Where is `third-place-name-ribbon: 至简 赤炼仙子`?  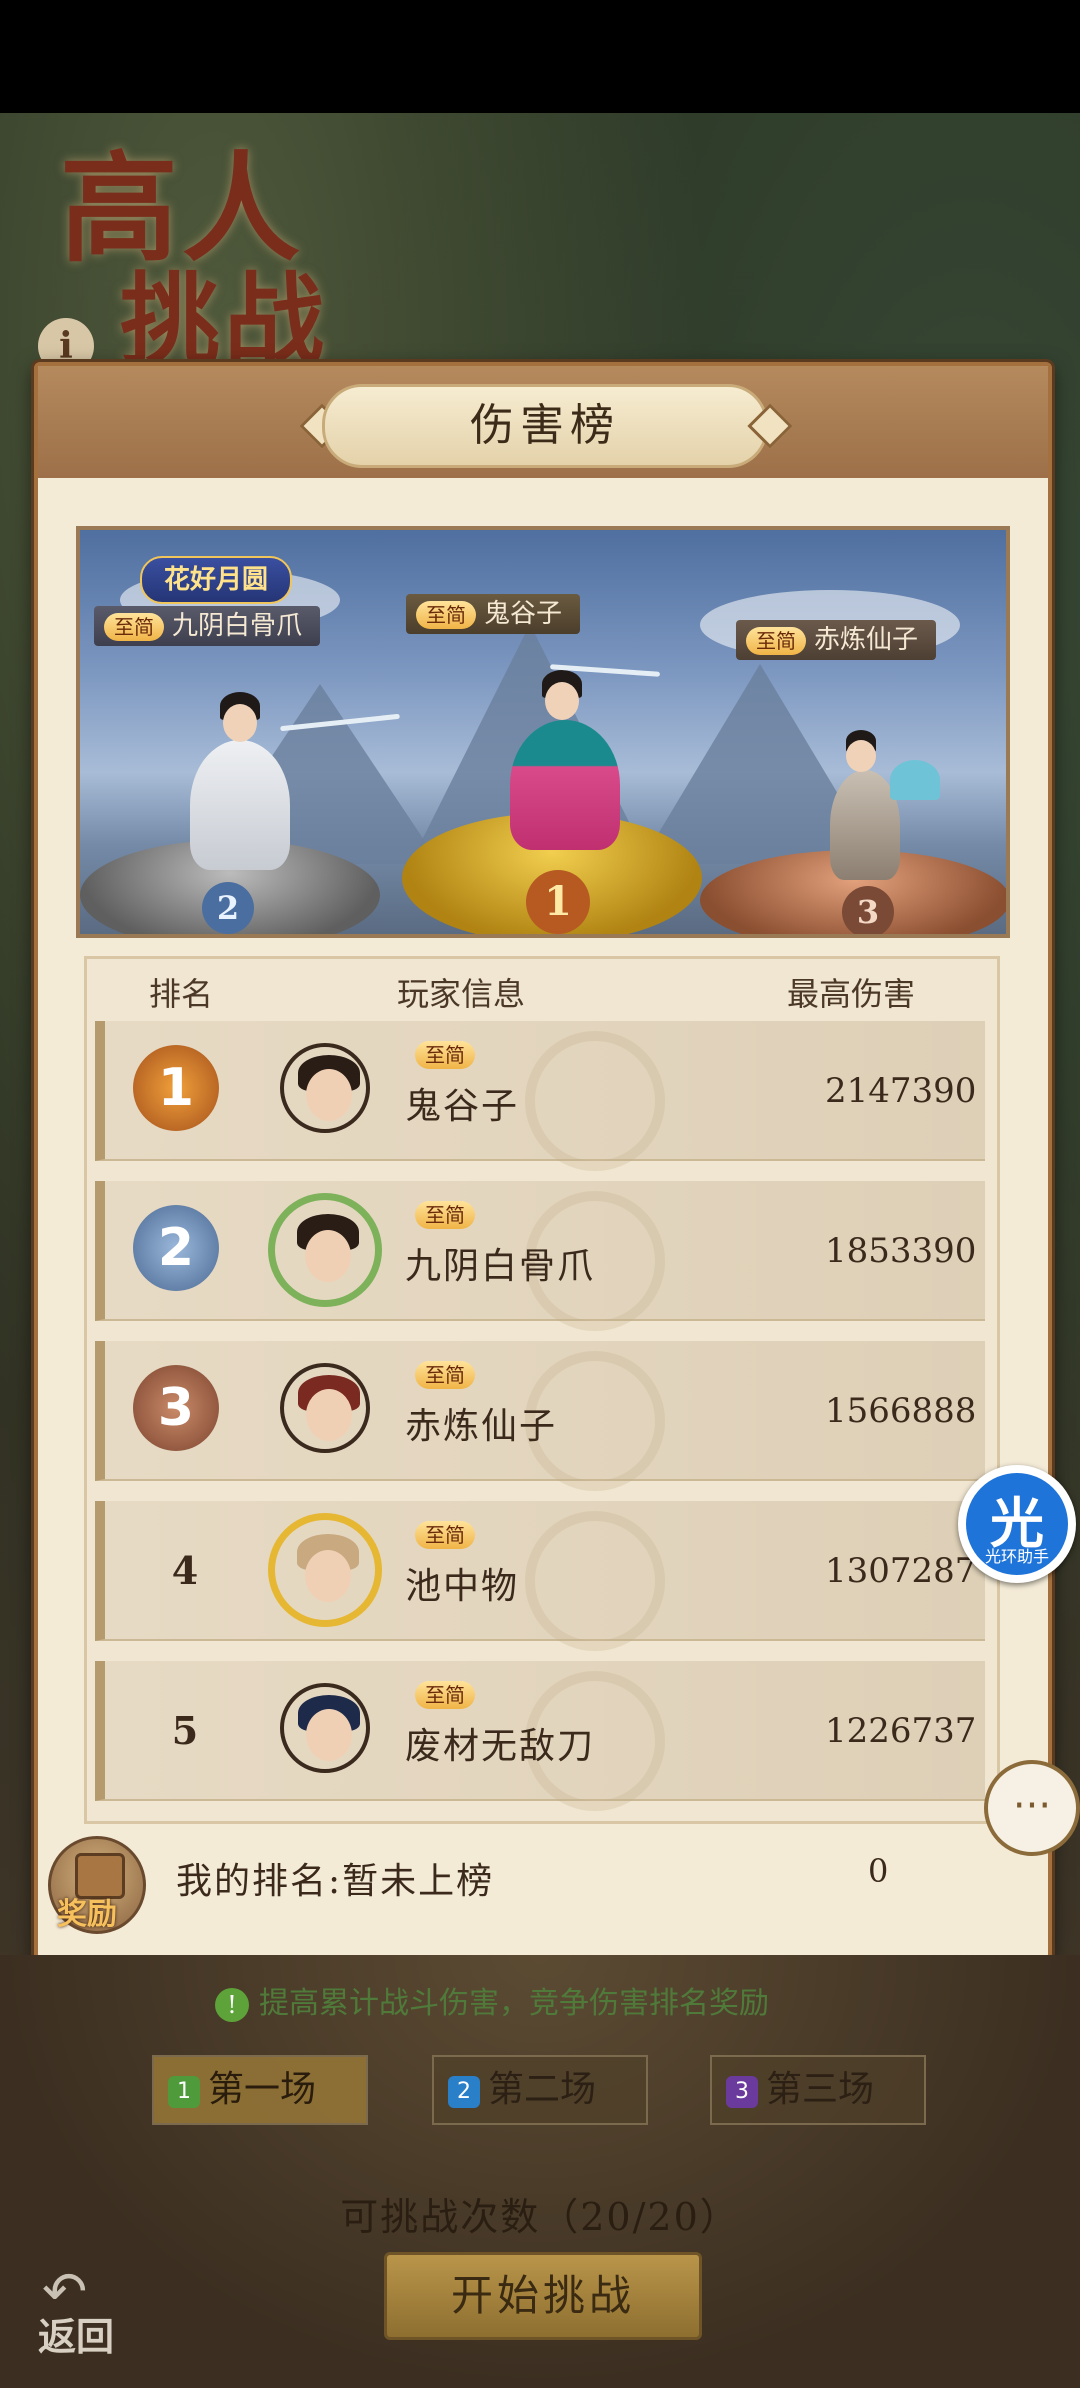 third-place-name-ribbon: 至简 赤炼仙子 is located at coordinates (836, 640).